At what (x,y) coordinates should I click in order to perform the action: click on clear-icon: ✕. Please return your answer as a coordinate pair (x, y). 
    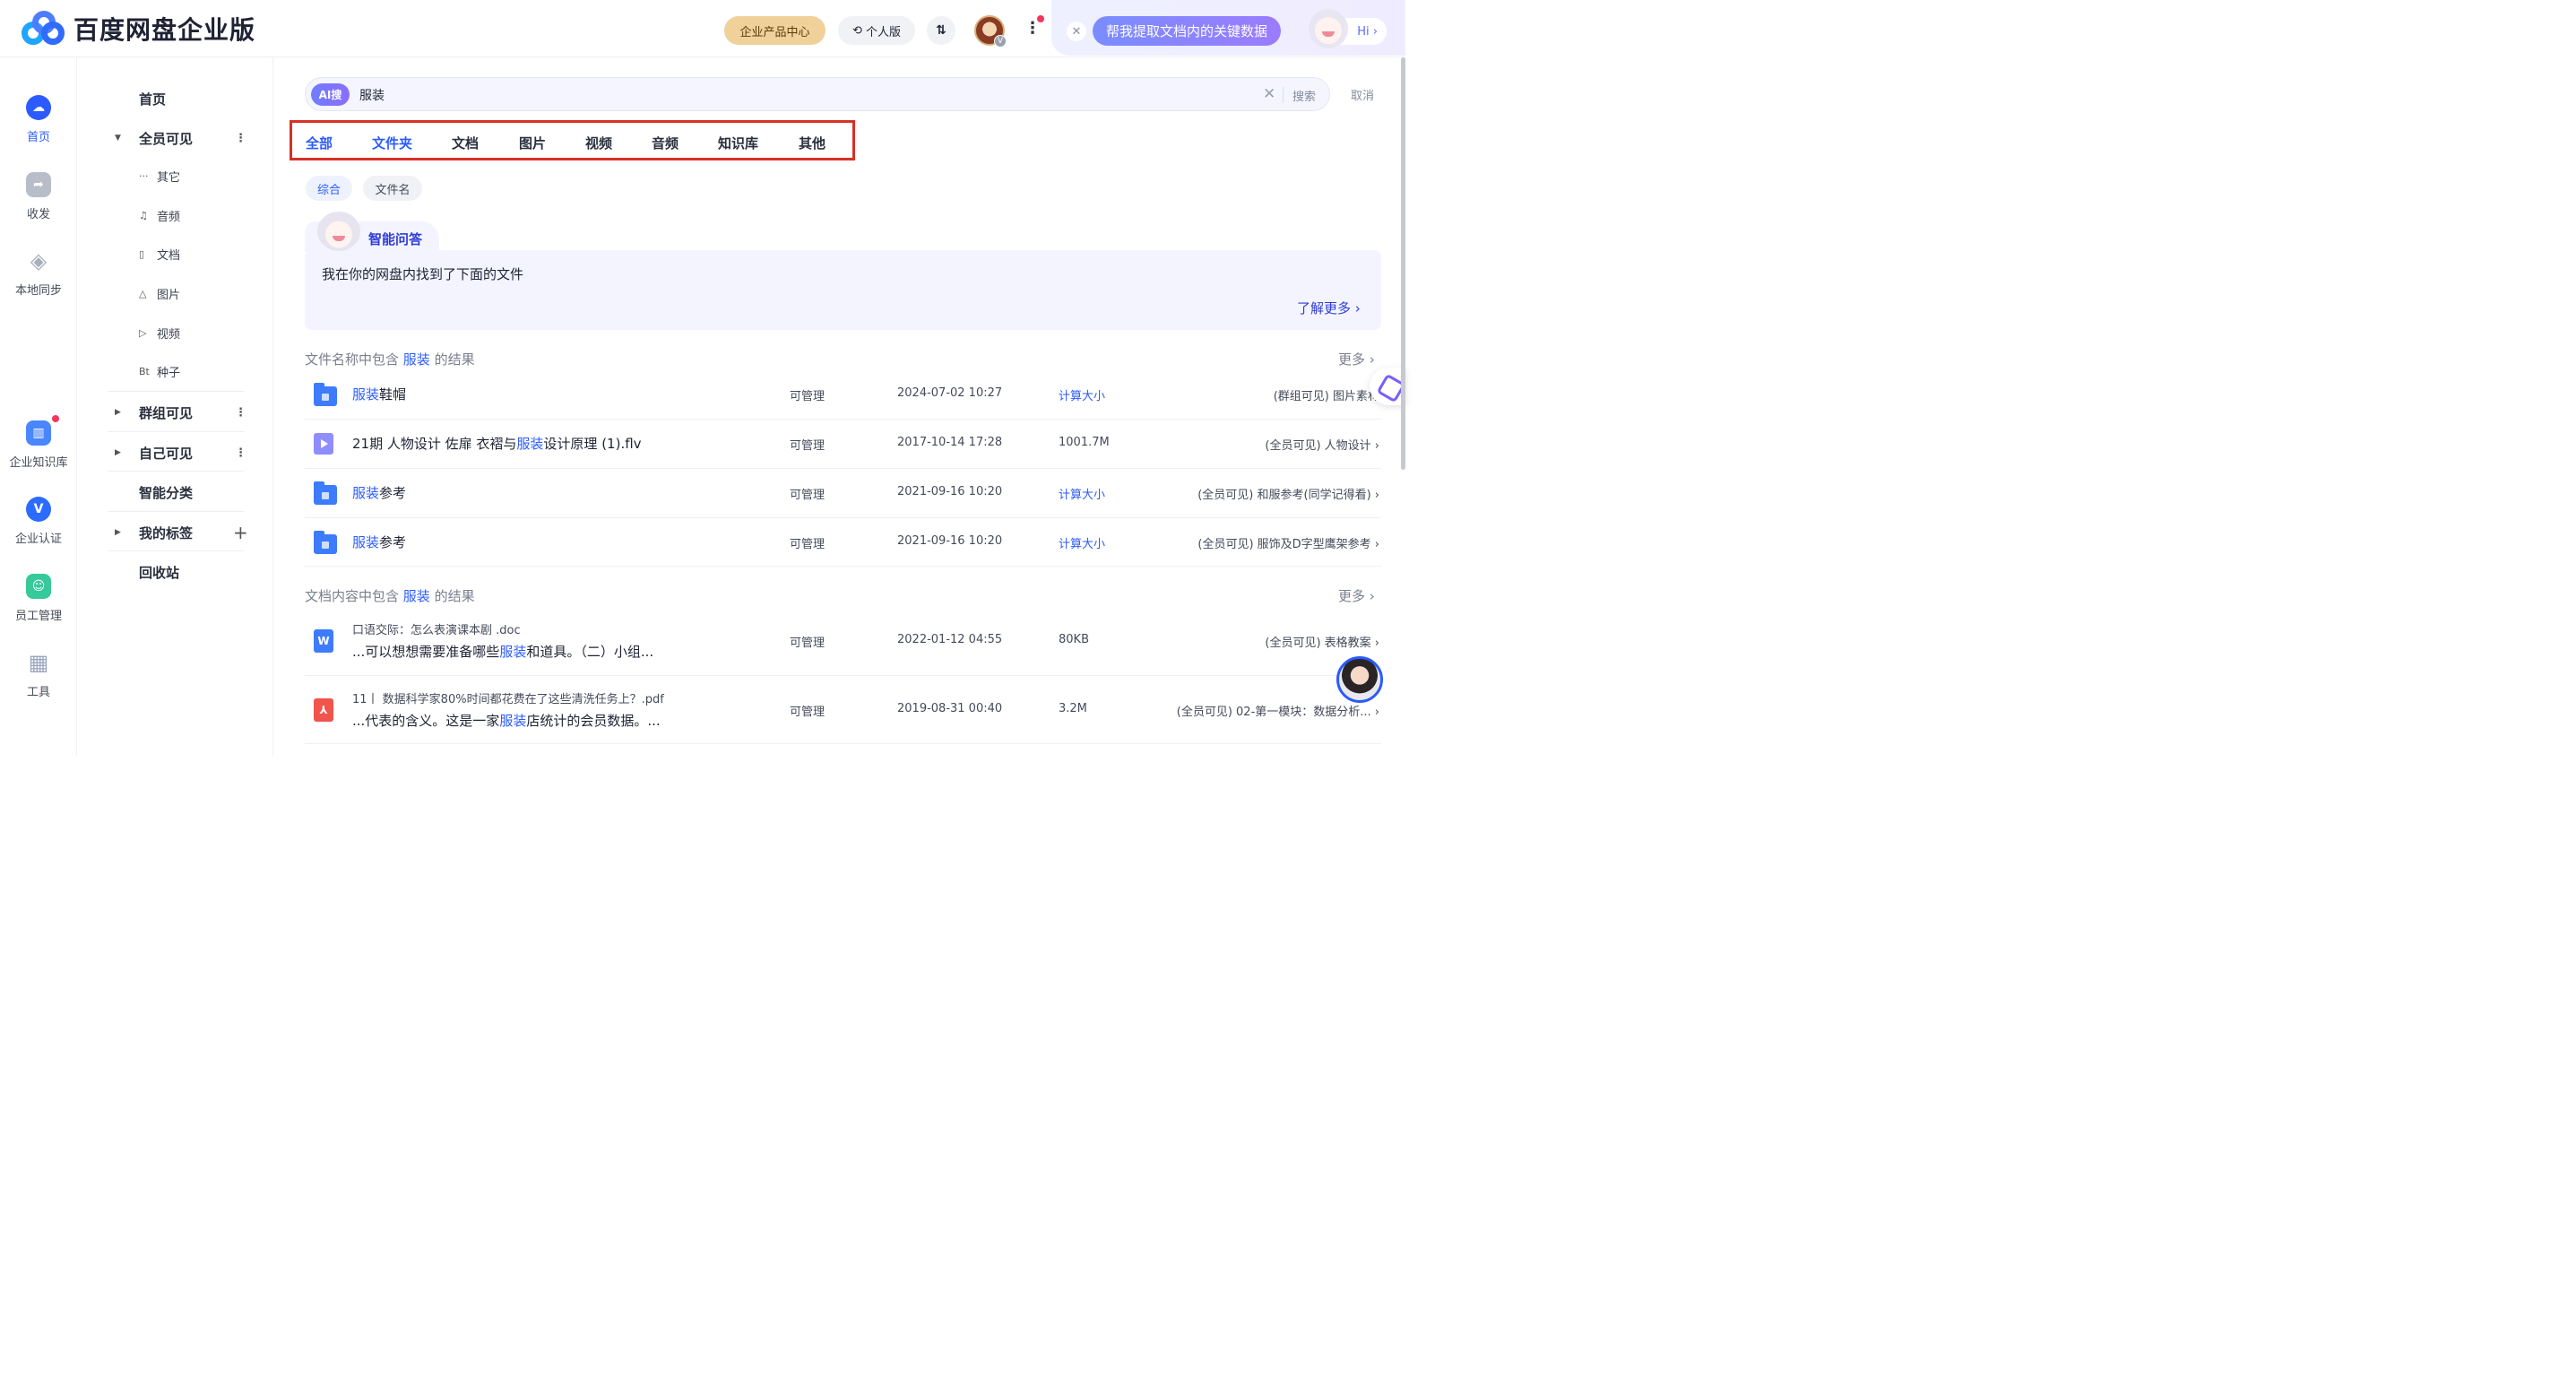
    Looking at the image, I should click on (1269, 94).